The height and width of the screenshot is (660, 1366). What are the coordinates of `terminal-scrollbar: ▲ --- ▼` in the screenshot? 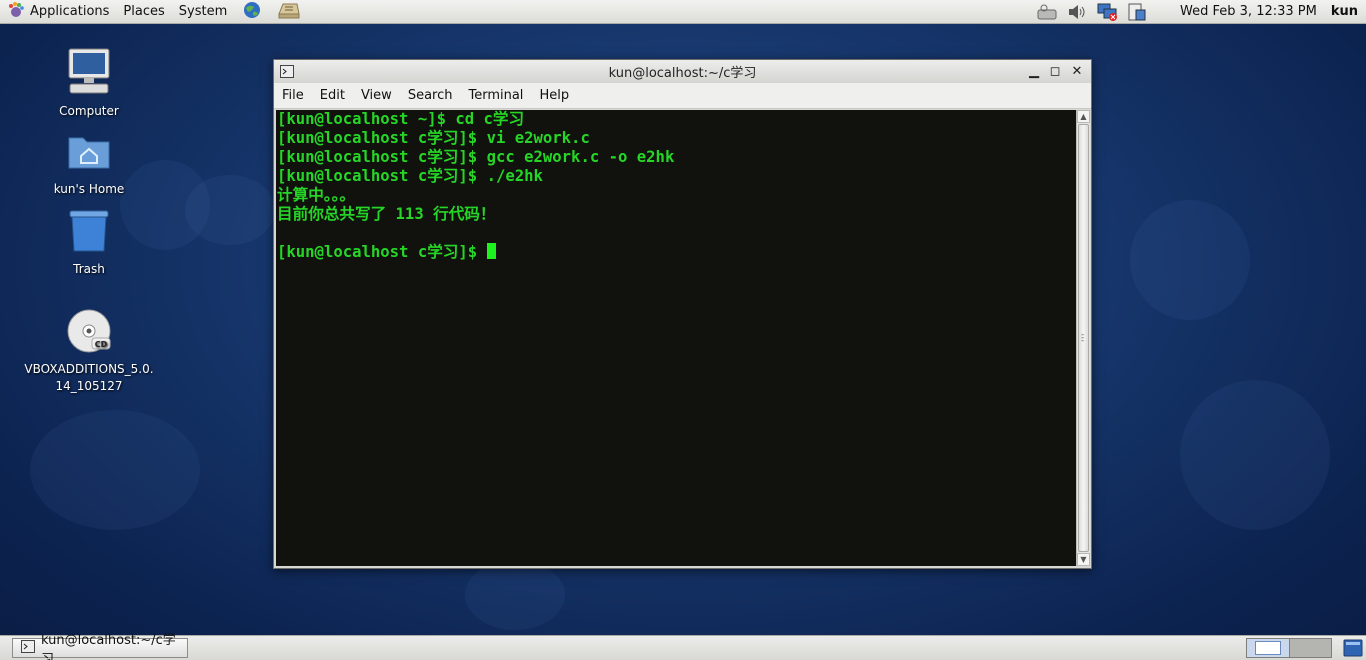 It's located at (1083, 338).